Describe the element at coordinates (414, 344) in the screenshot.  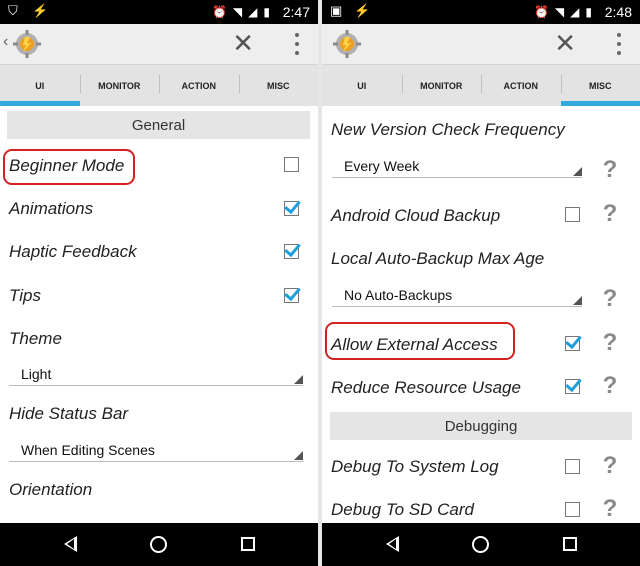
I see `external-access-label: Allow External Access` at that location.